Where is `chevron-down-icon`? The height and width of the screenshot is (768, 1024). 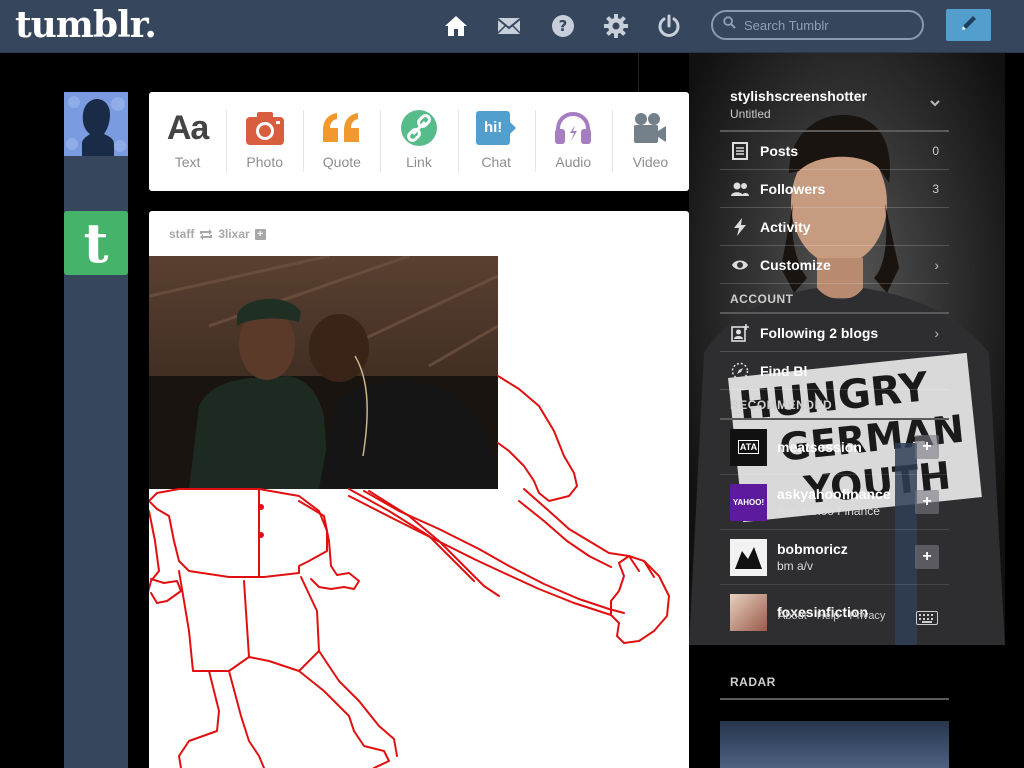
chevron-down-icon is located at coordinates (935, 102).